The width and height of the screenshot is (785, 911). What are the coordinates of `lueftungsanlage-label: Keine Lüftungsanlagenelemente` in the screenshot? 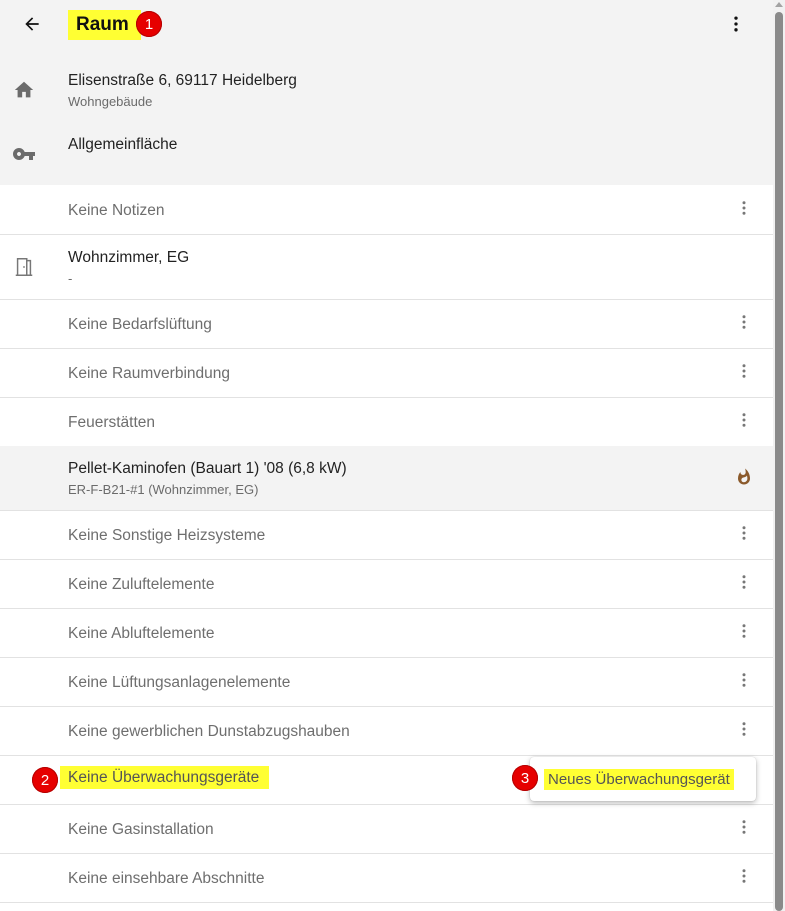 It's located at (179, 682).